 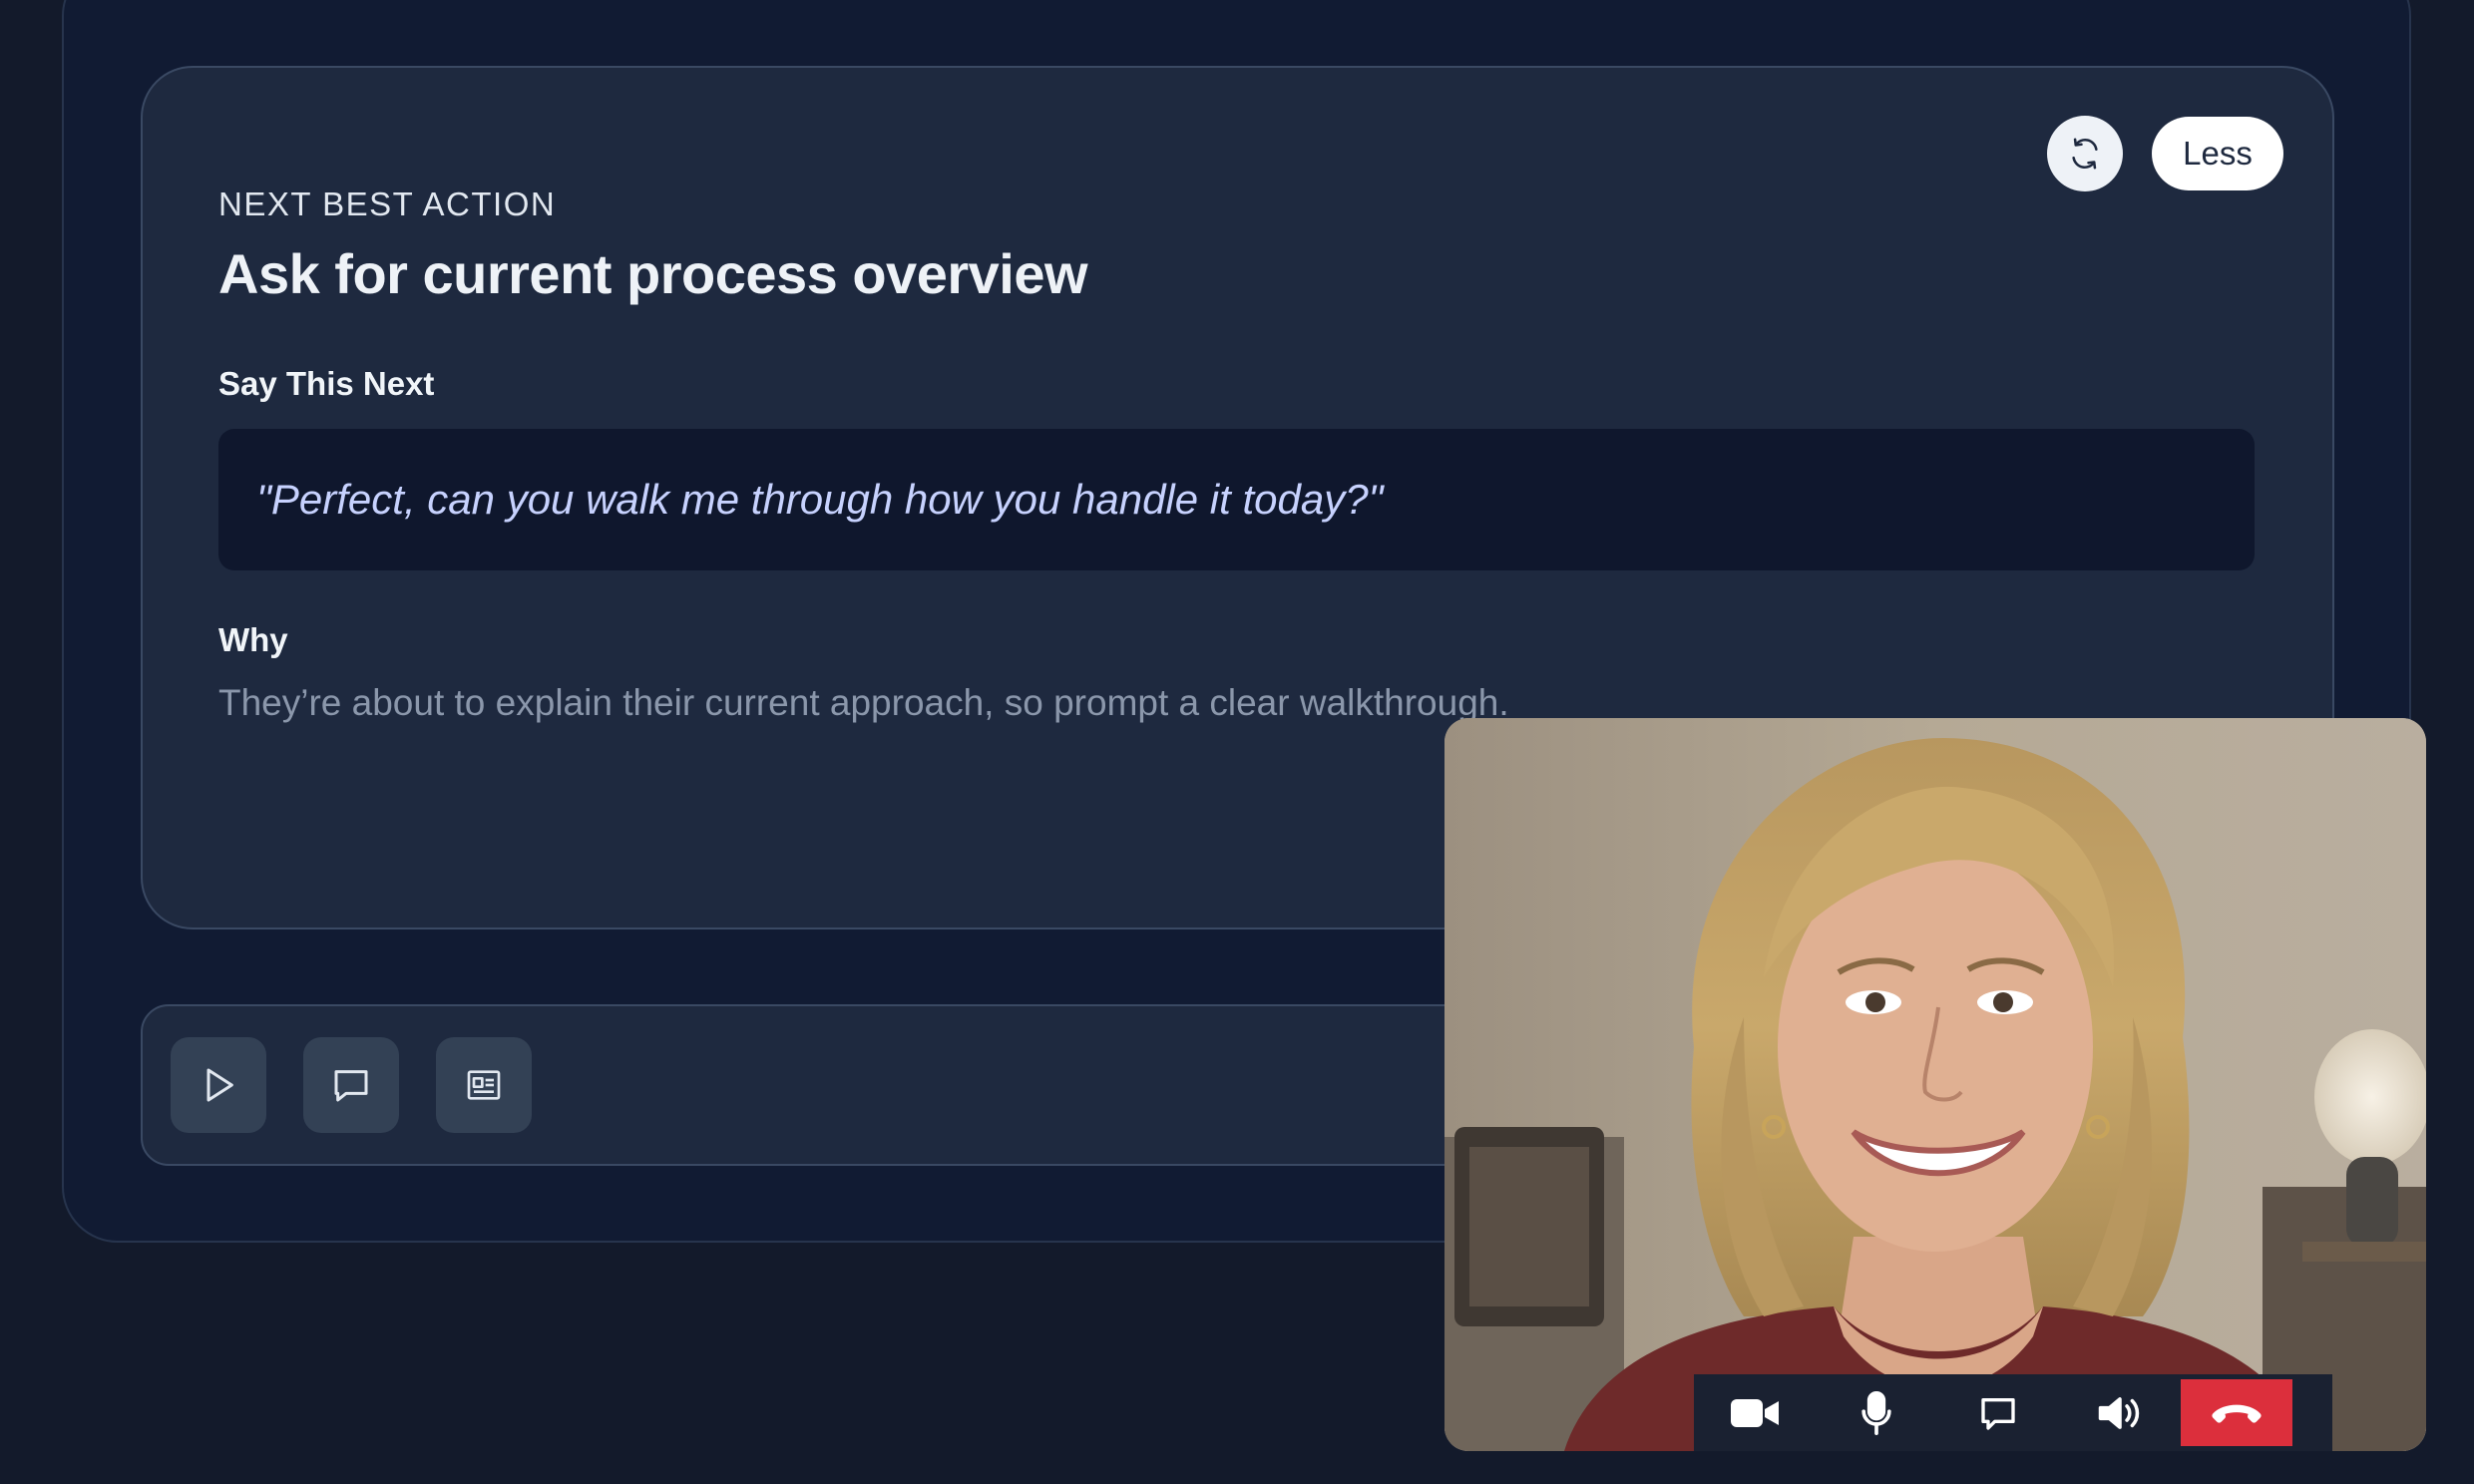 I want to click on camera-toggle-button, so click(x=1755, y=1412).